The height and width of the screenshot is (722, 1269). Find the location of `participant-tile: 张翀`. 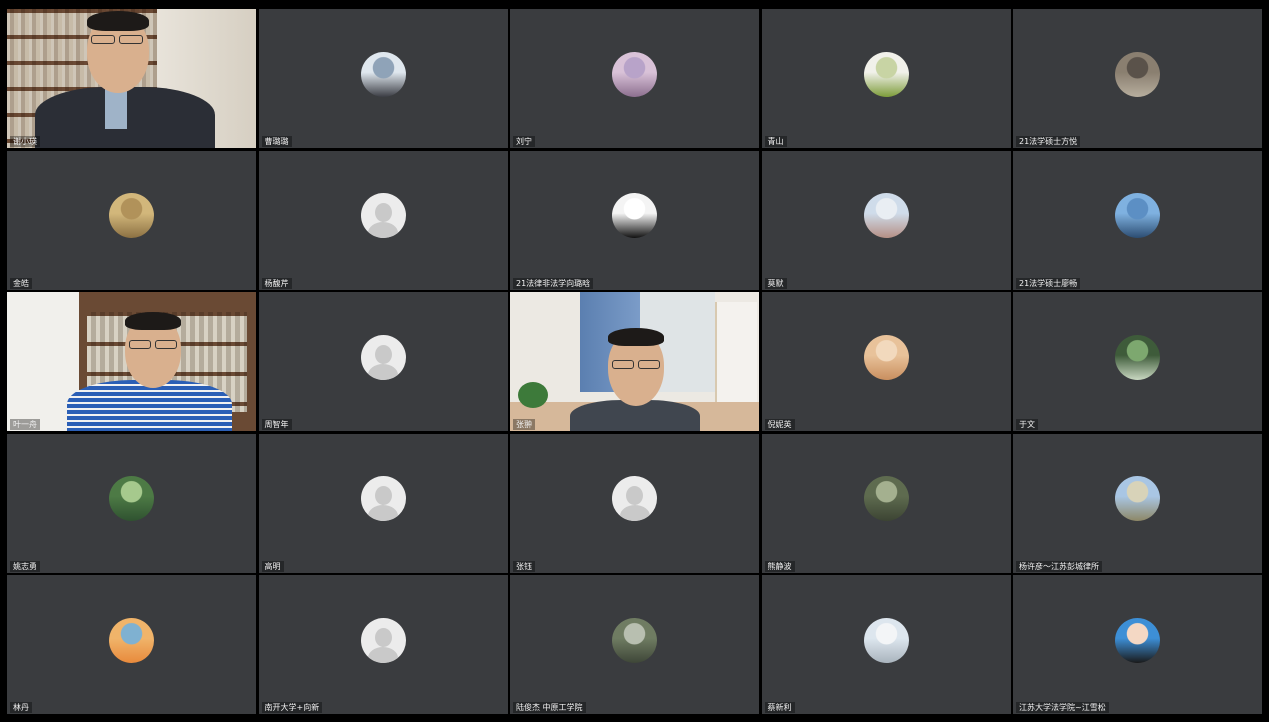

participant-tile: 张翀 is located at coordinates (634, 361).